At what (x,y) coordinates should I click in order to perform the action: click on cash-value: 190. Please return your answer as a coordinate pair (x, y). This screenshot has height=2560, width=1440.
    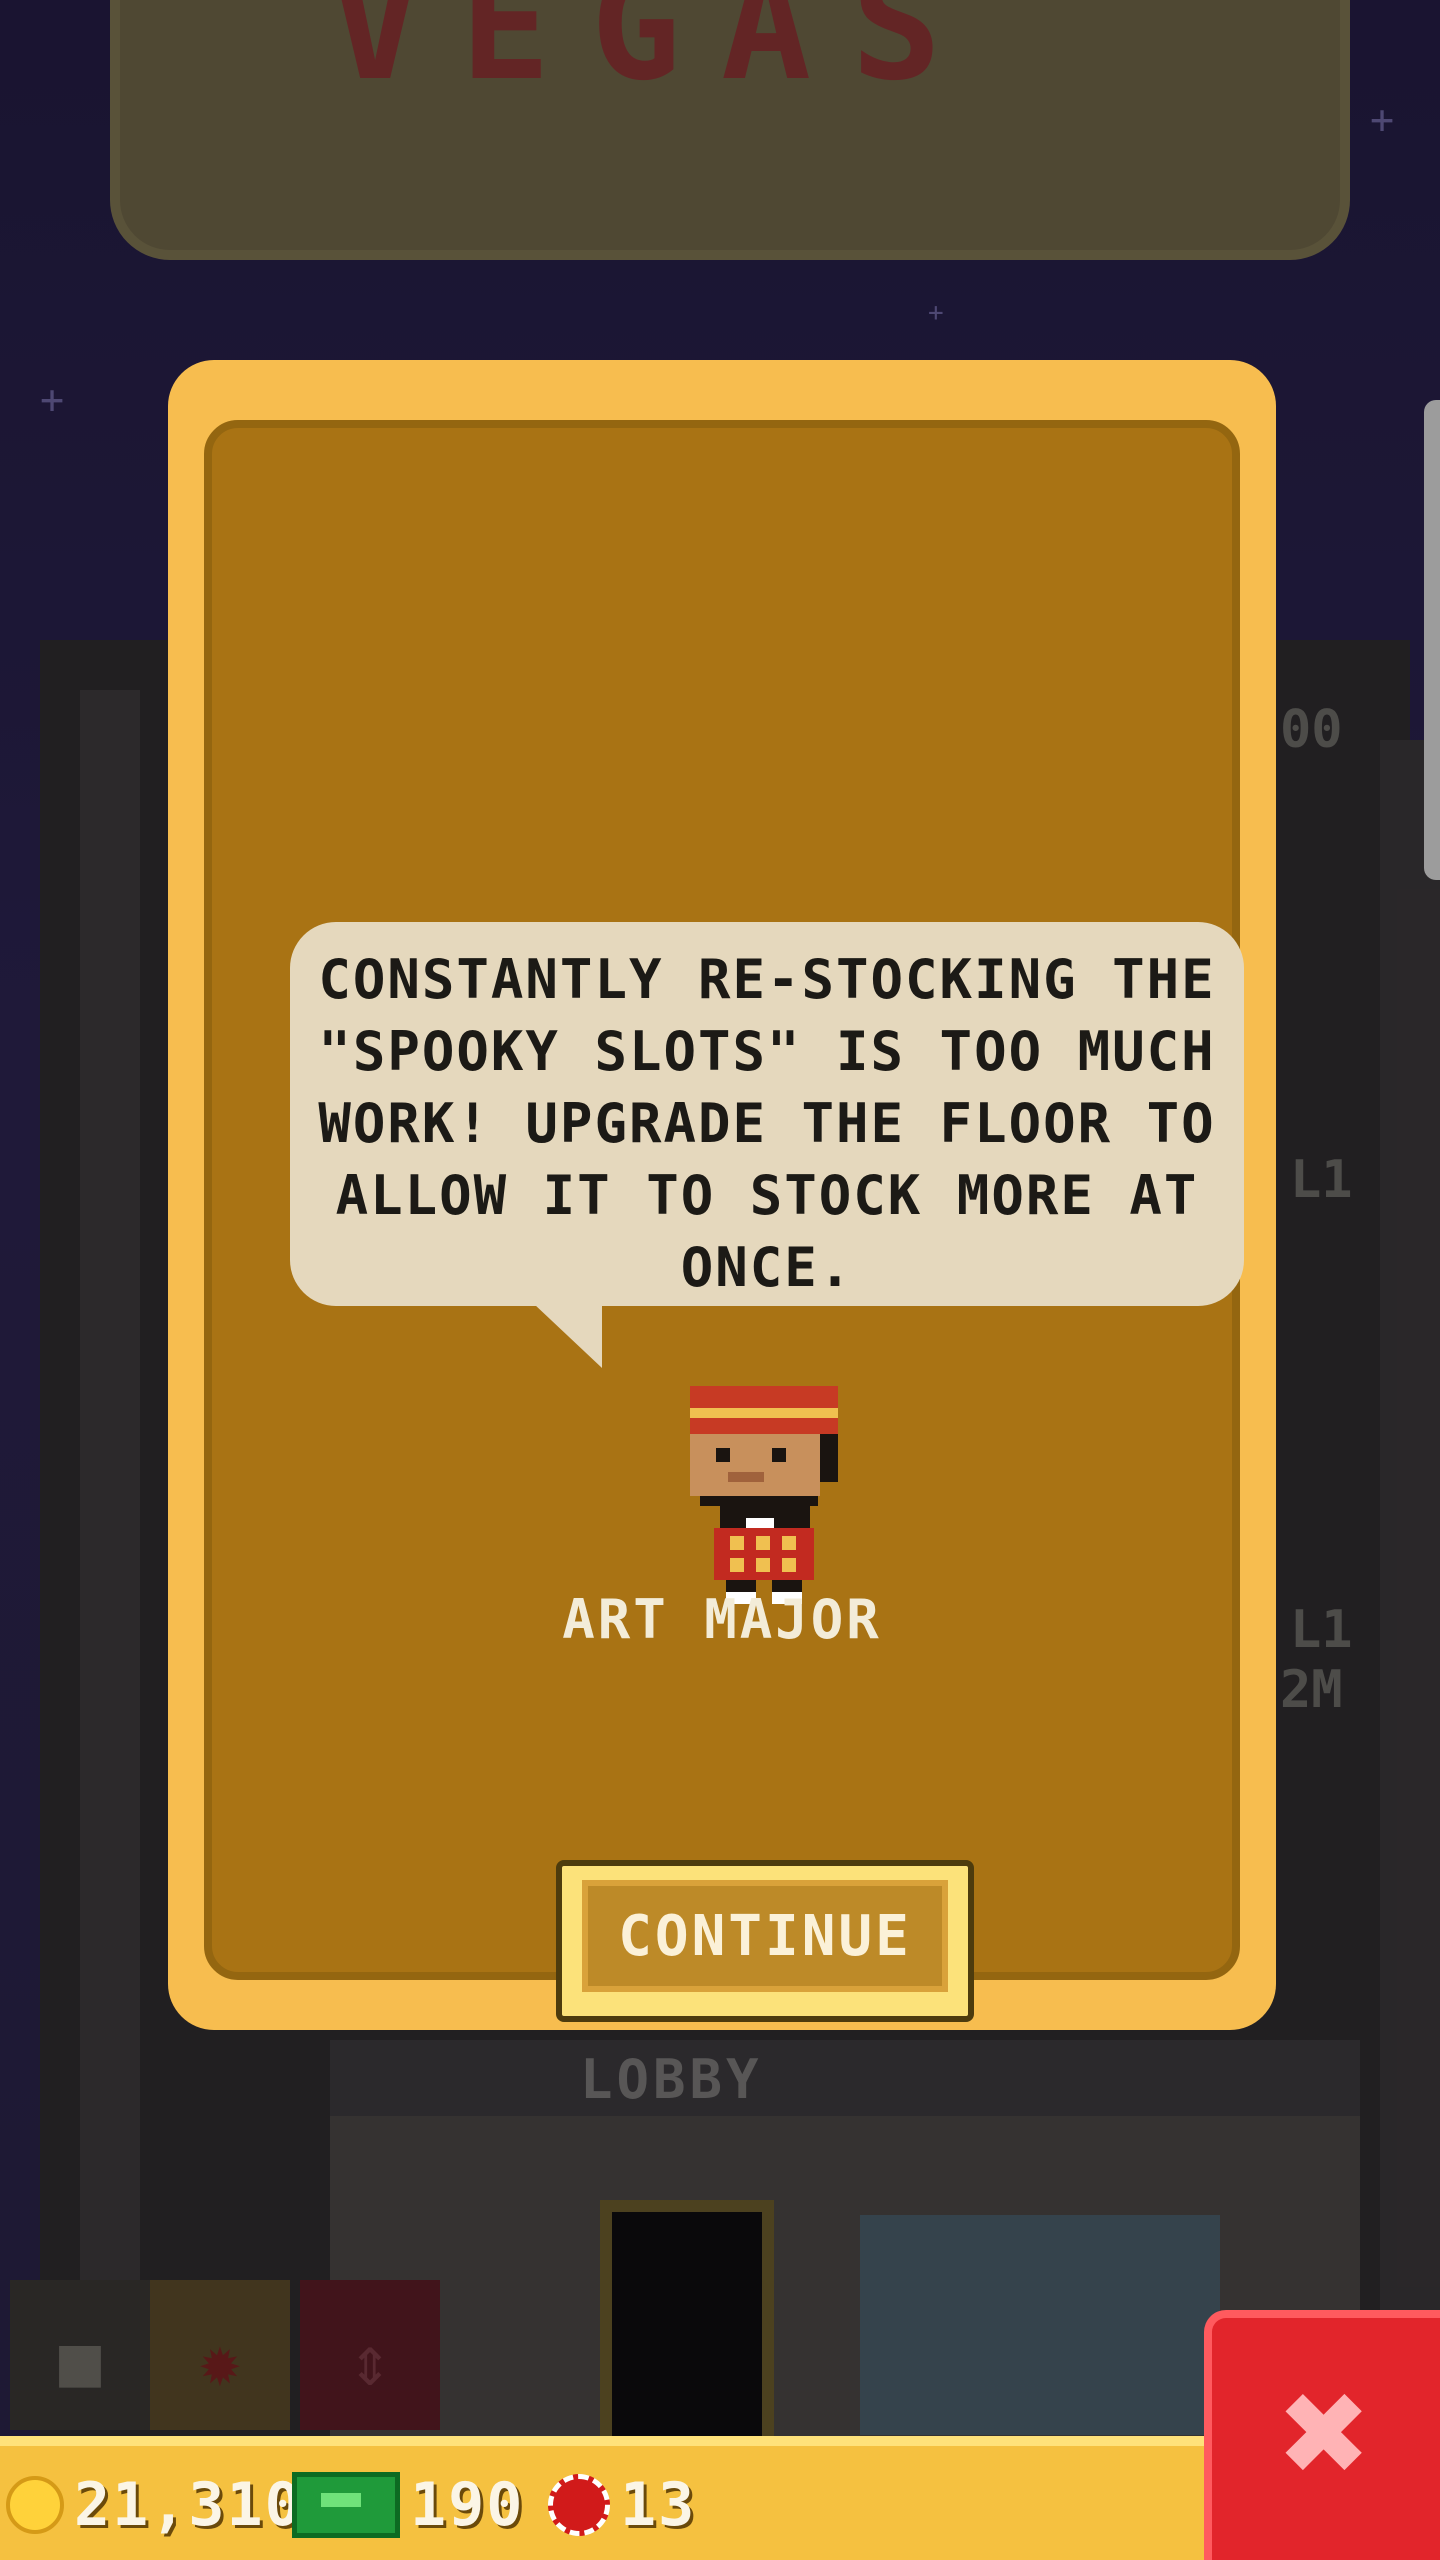
    Looking at the image, I should click on (467, 2505).